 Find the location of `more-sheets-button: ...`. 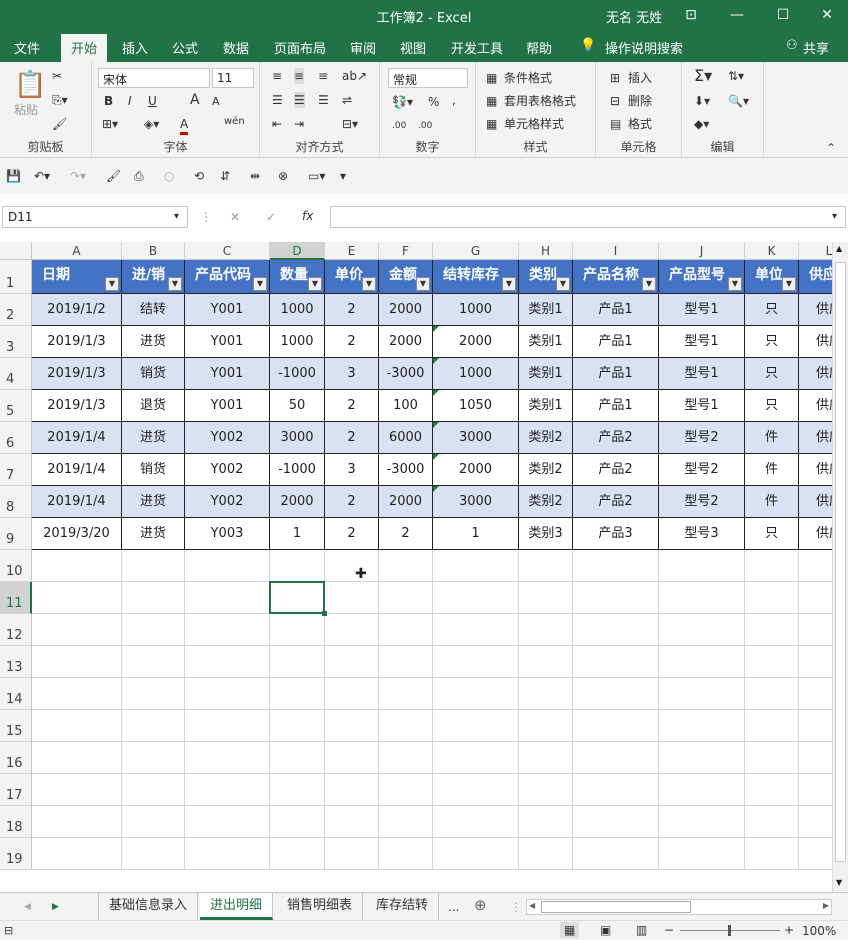

more-sheets-button: ... is located at coordinates (453, 907).